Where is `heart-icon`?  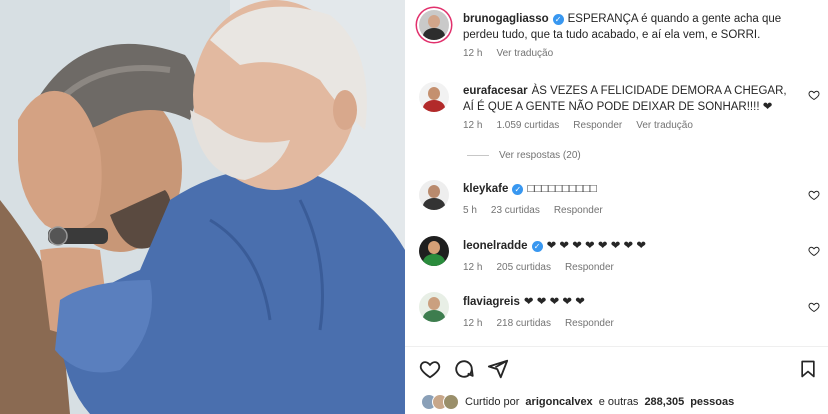
heart-icon is located at coordinates (430, 369).